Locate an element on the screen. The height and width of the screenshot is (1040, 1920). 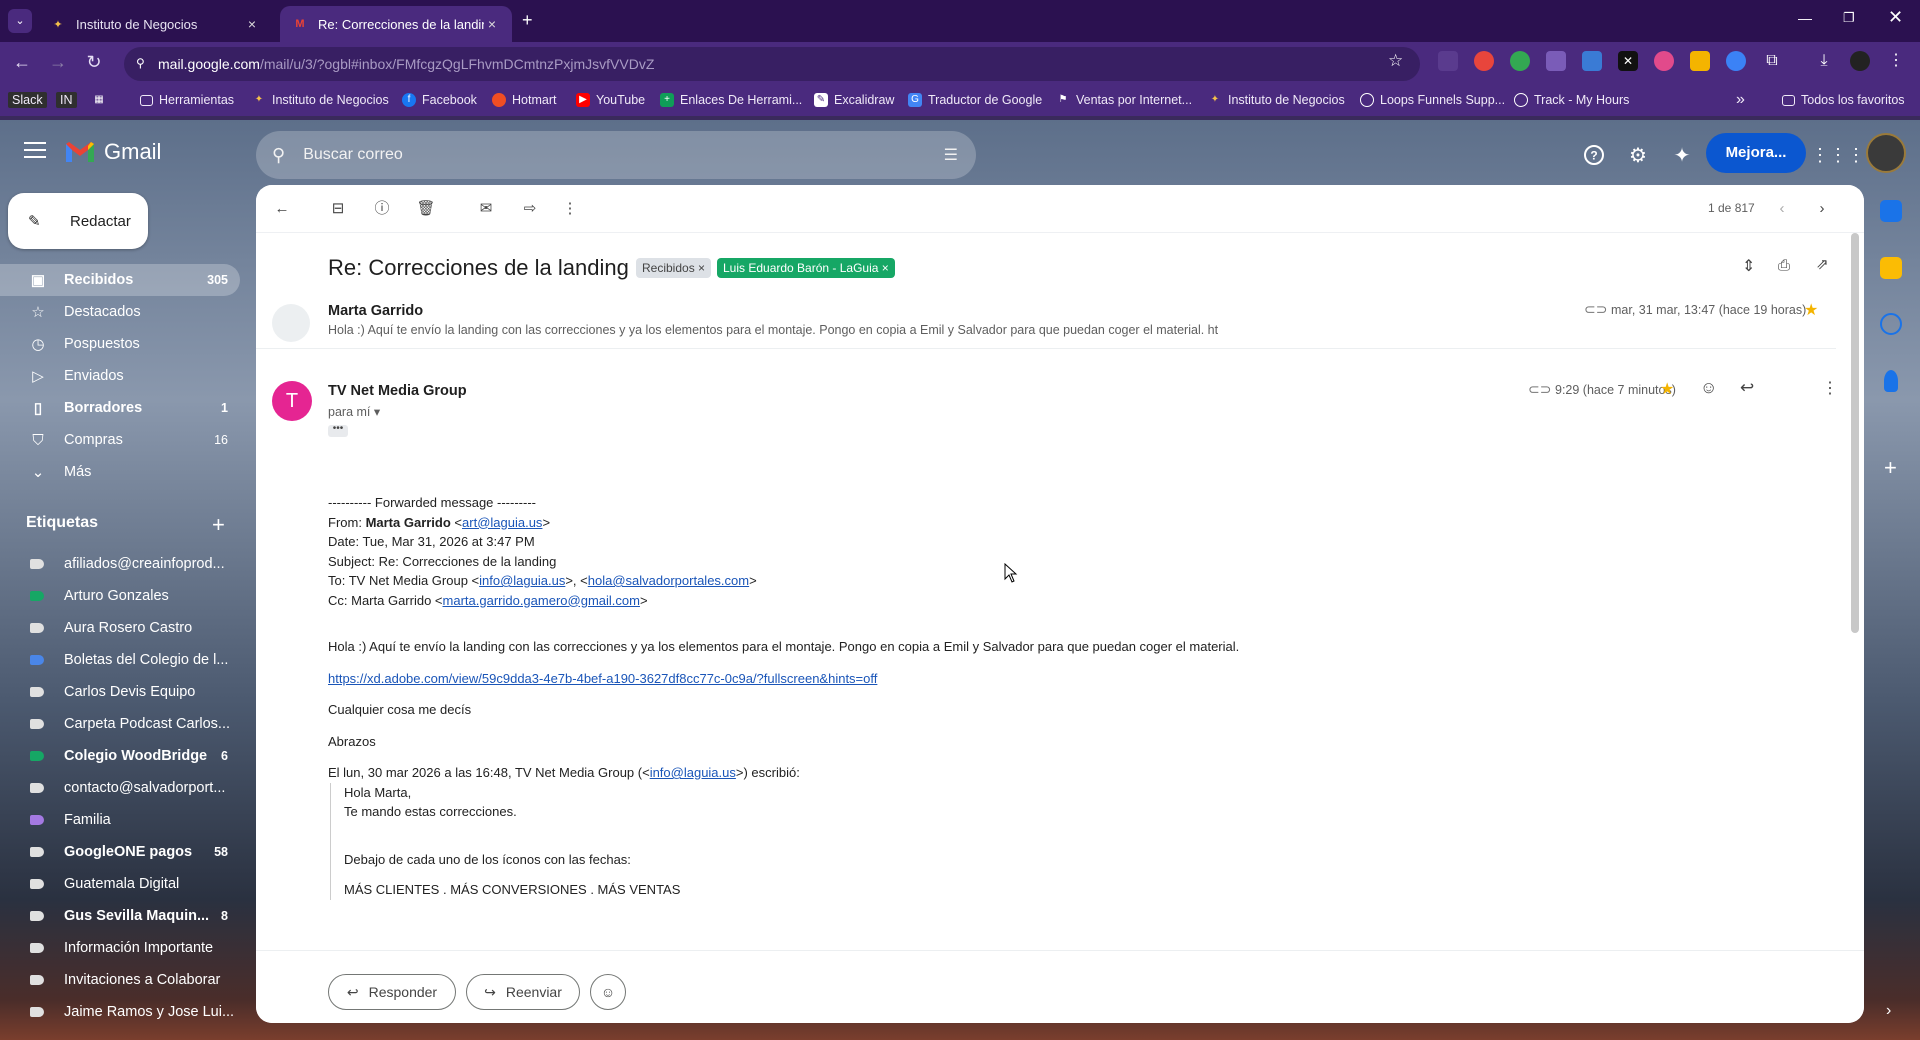
add-label-icon: + is located at coordinates (218, 525).